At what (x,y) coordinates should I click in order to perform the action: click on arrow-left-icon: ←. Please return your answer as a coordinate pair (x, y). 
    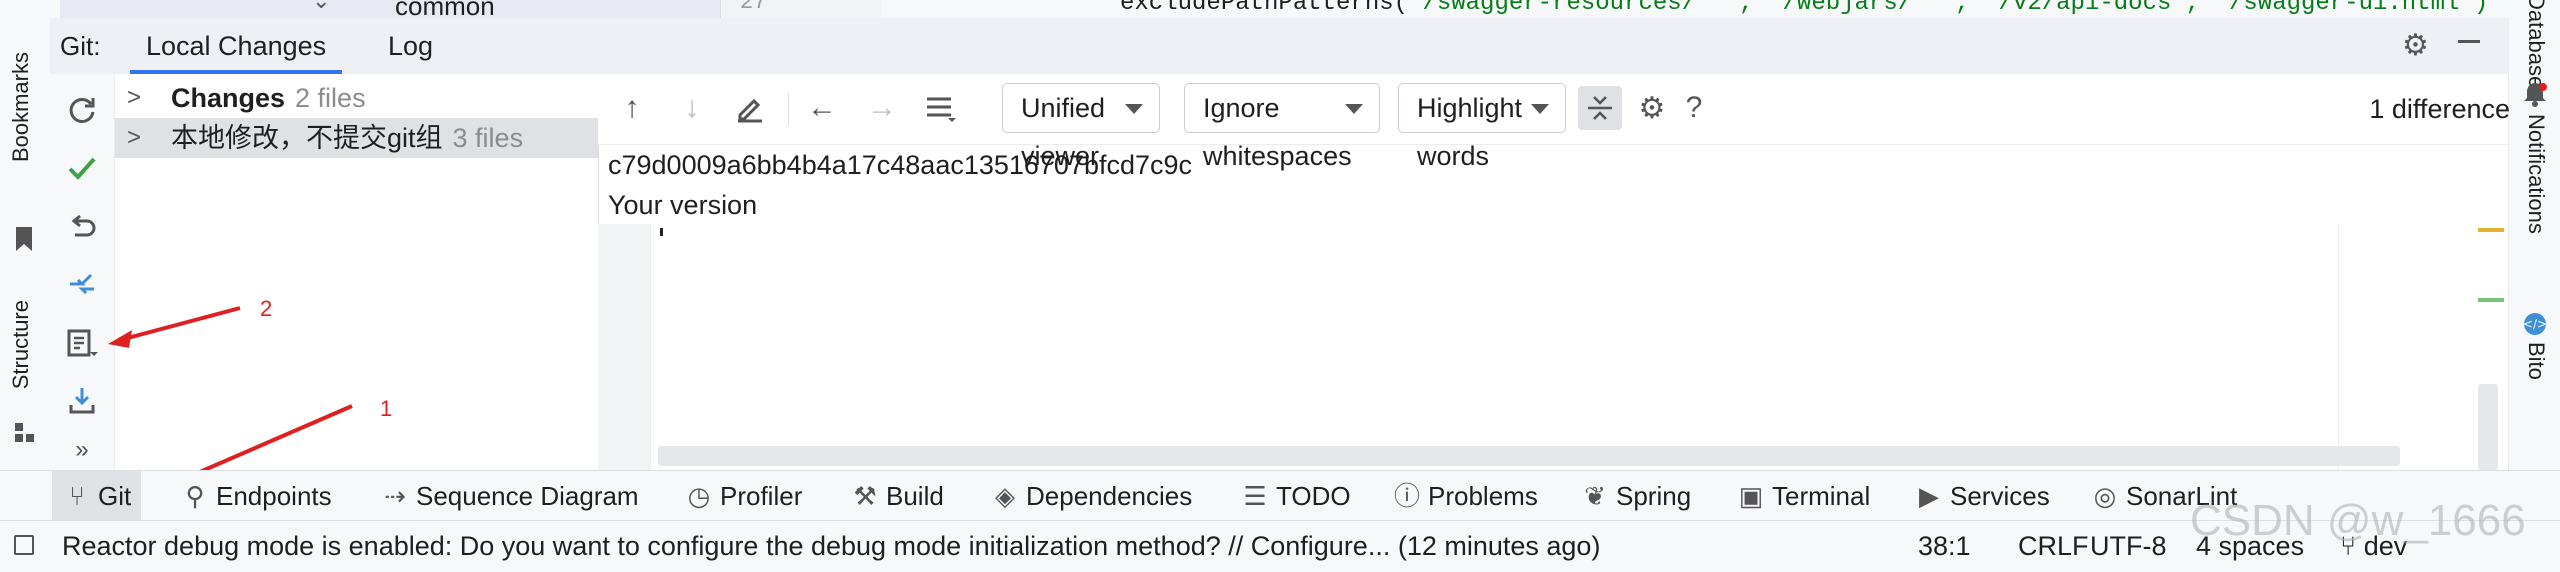
    Looking at the image, I should click on (822, 107).